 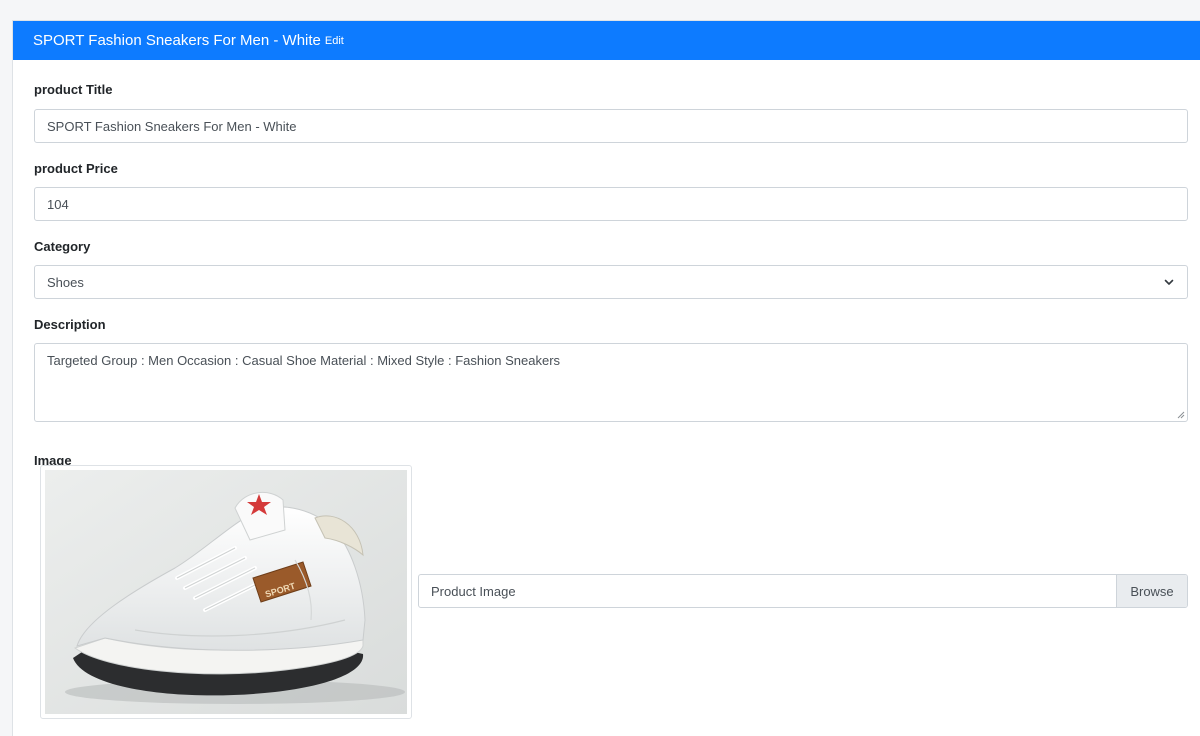 I want to click on category-label: Category, so click(x=62, y=246).